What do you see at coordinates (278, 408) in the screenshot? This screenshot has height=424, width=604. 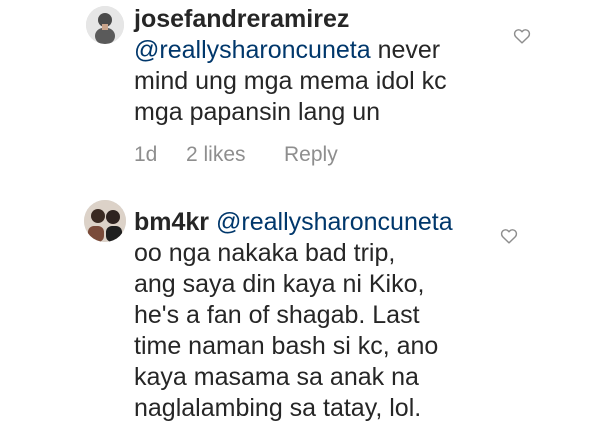 I see `comment-line: naglalambing sa tatay, lol.` at bounding box center [278, 408].